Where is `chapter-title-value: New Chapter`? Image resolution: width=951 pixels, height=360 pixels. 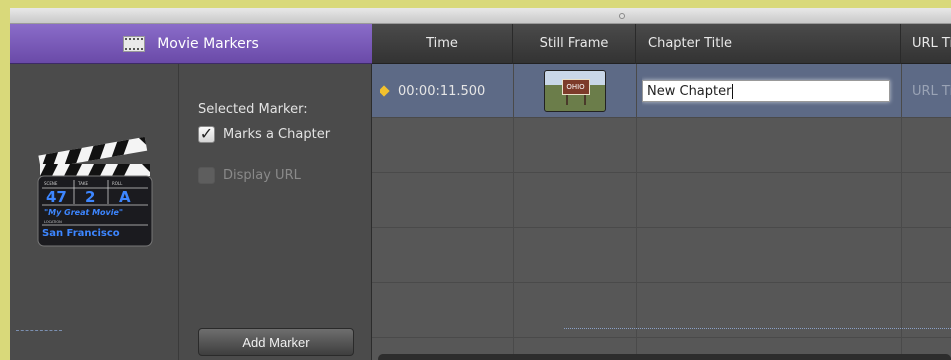 chapter-title-value: New Chapter is located at coordinates (689, 91).